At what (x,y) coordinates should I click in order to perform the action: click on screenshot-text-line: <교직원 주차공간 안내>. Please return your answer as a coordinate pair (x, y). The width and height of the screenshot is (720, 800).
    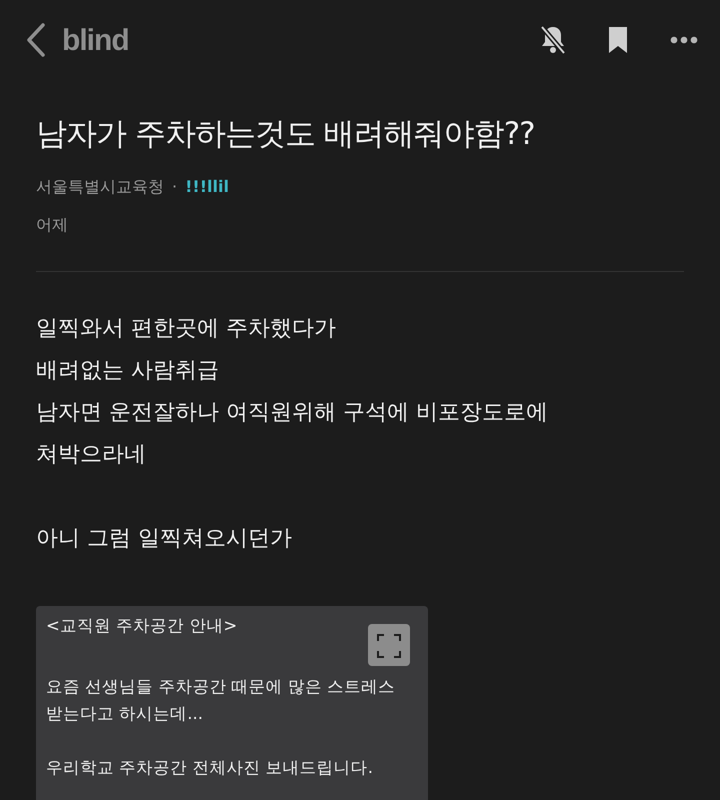
    Looking at the image, I should click on (142, 626).